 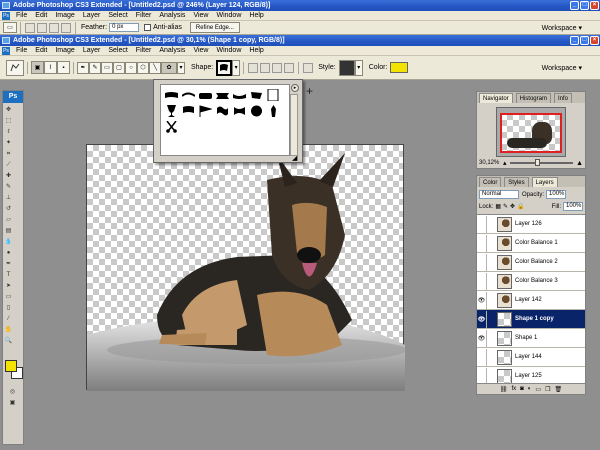 I want to click on eyedropper-icon: ⁄, so click(x=8, y=319).